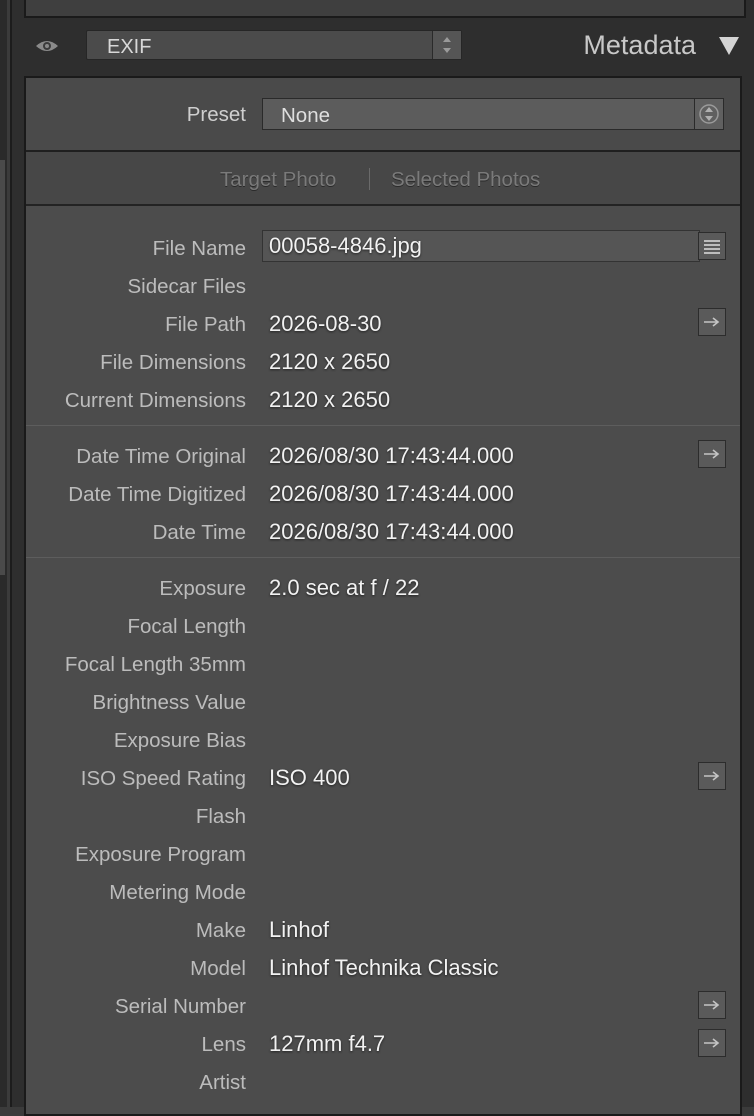 The width and height of the screenshot is (754, 1116). I want to click on field-label: File Path, so click(205, 324).